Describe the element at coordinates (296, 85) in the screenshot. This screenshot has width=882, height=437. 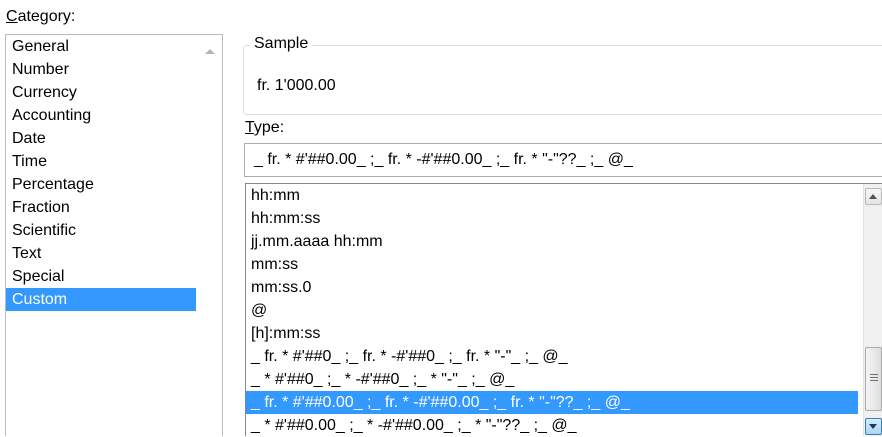
I see `sample-value: fr. 1'000.00` at that location.